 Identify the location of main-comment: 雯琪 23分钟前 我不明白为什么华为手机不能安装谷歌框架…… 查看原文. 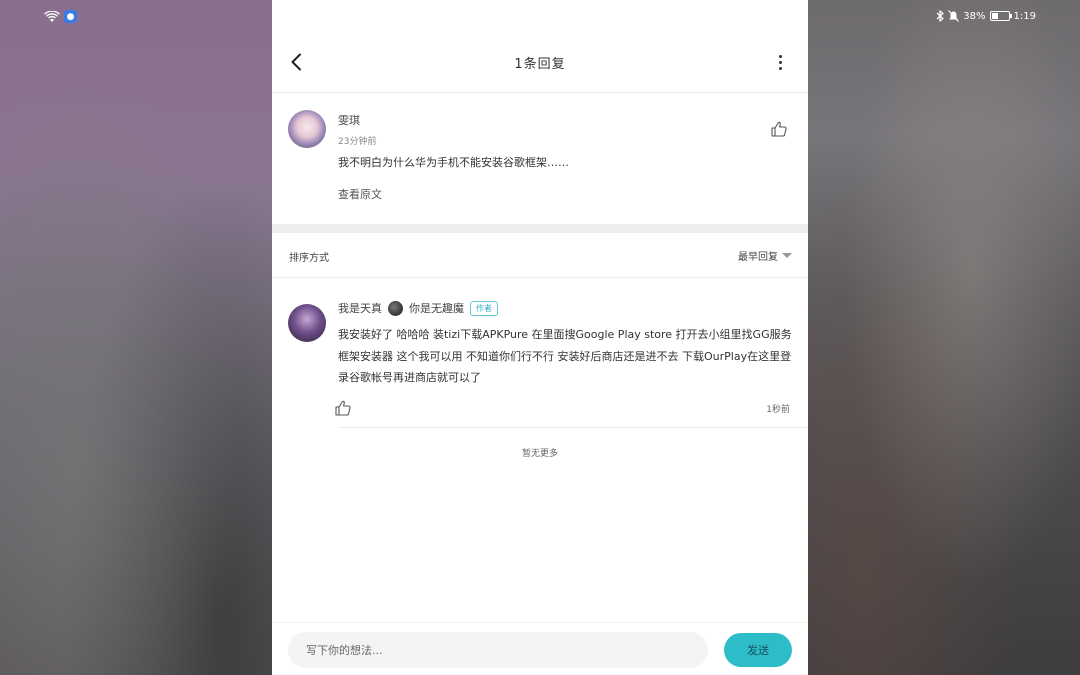
(540, 162).